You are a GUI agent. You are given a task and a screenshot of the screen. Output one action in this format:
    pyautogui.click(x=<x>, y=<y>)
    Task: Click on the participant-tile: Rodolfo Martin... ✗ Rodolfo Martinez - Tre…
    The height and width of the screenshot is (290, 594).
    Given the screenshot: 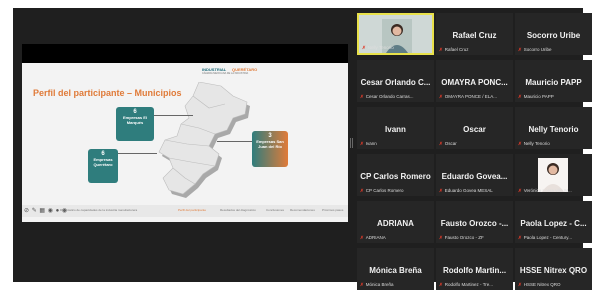 What is the action you would take?
    pyautogui.click(x=474, y=269)
    